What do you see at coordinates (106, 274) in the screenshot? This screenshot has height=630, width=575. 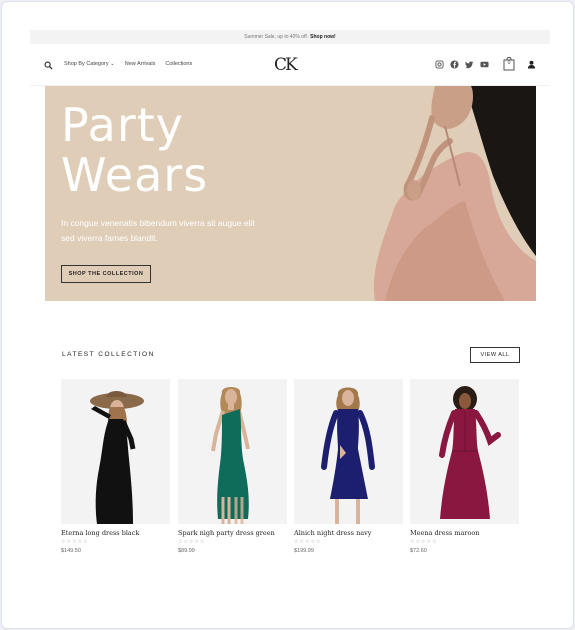 I see `shop-collection-button: SHOP THE COLLECTION` at bounding box center [106, 274].